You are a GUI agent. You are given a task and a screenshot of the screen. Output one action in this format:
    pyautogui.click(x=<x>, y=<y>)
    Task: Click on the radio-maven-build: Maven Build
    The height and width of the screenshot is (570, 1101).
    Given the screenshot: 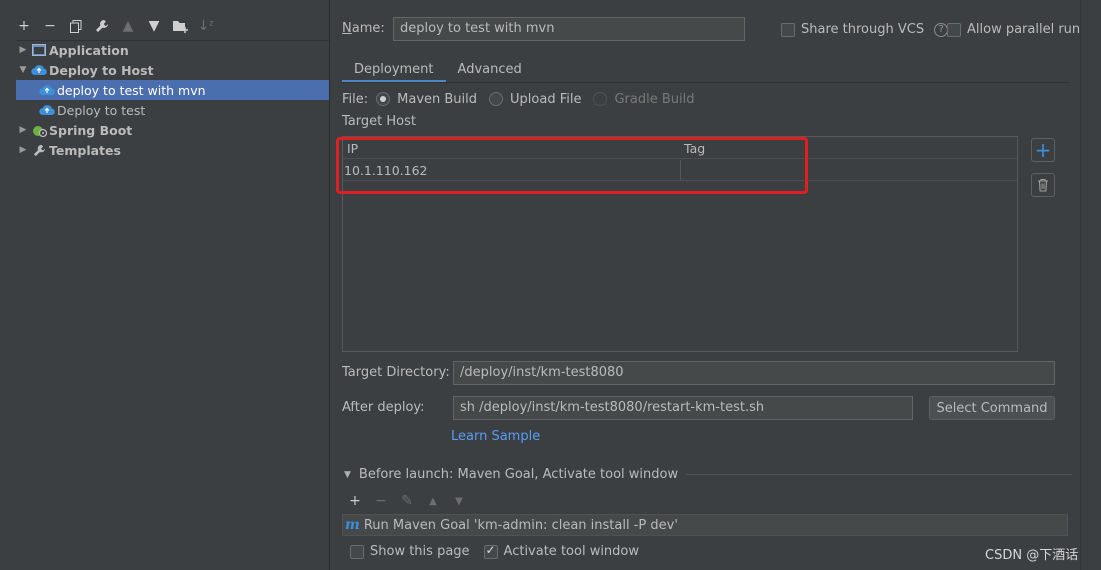 What is the action you would take?
    pyautogui.click(x=426, y=99)
    